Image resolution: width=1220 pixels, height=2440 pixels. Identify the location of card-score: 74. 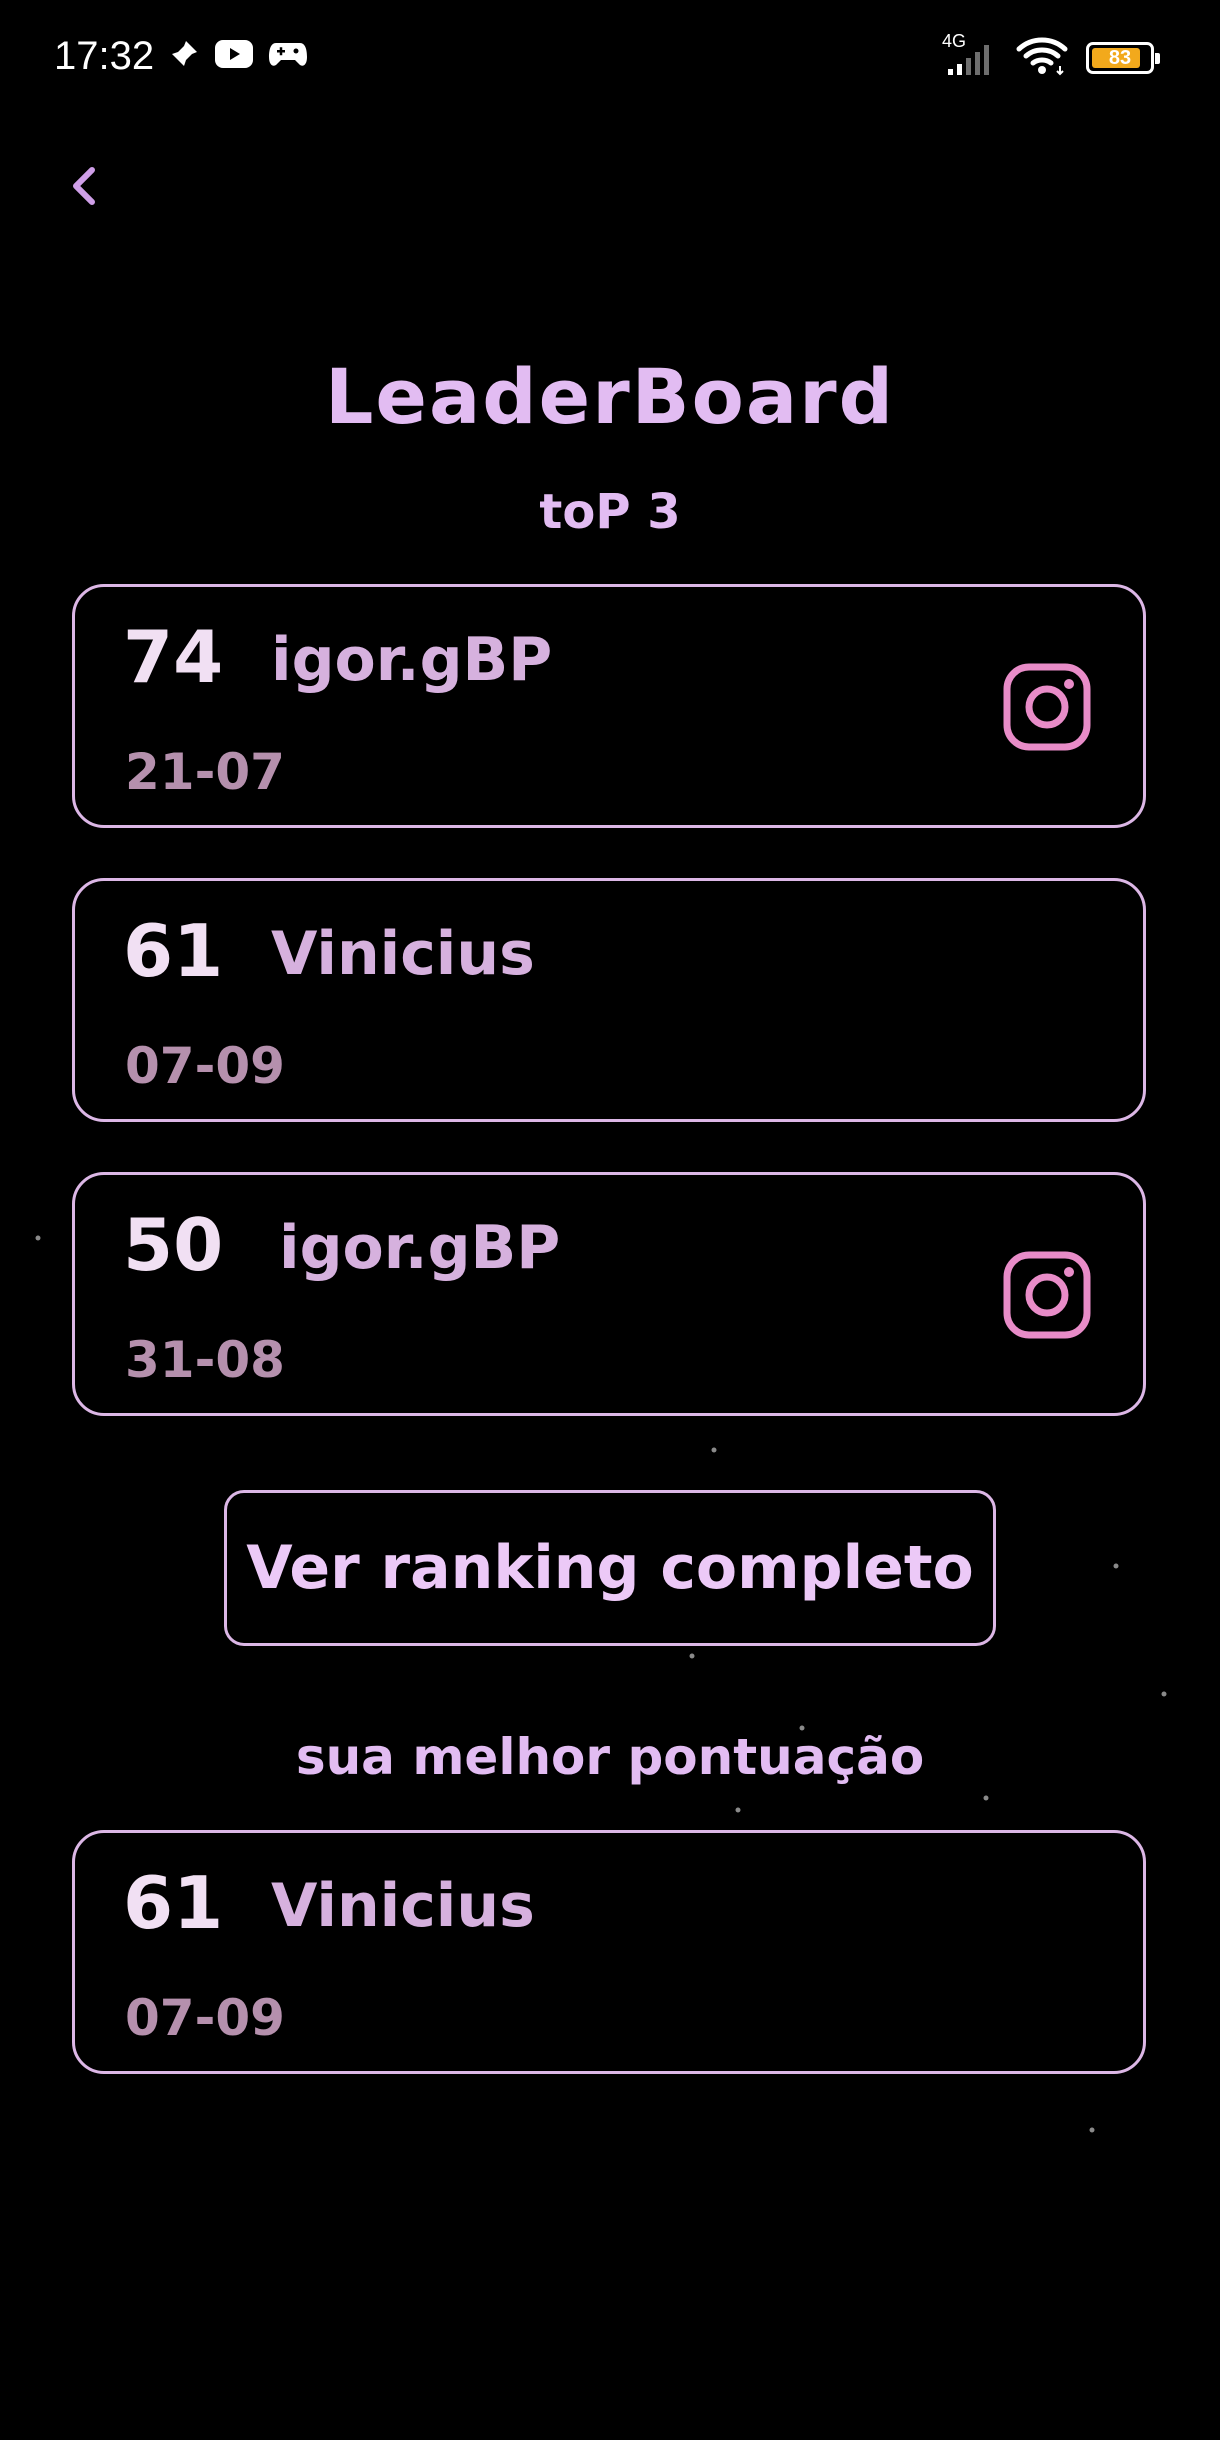
(173, 657).